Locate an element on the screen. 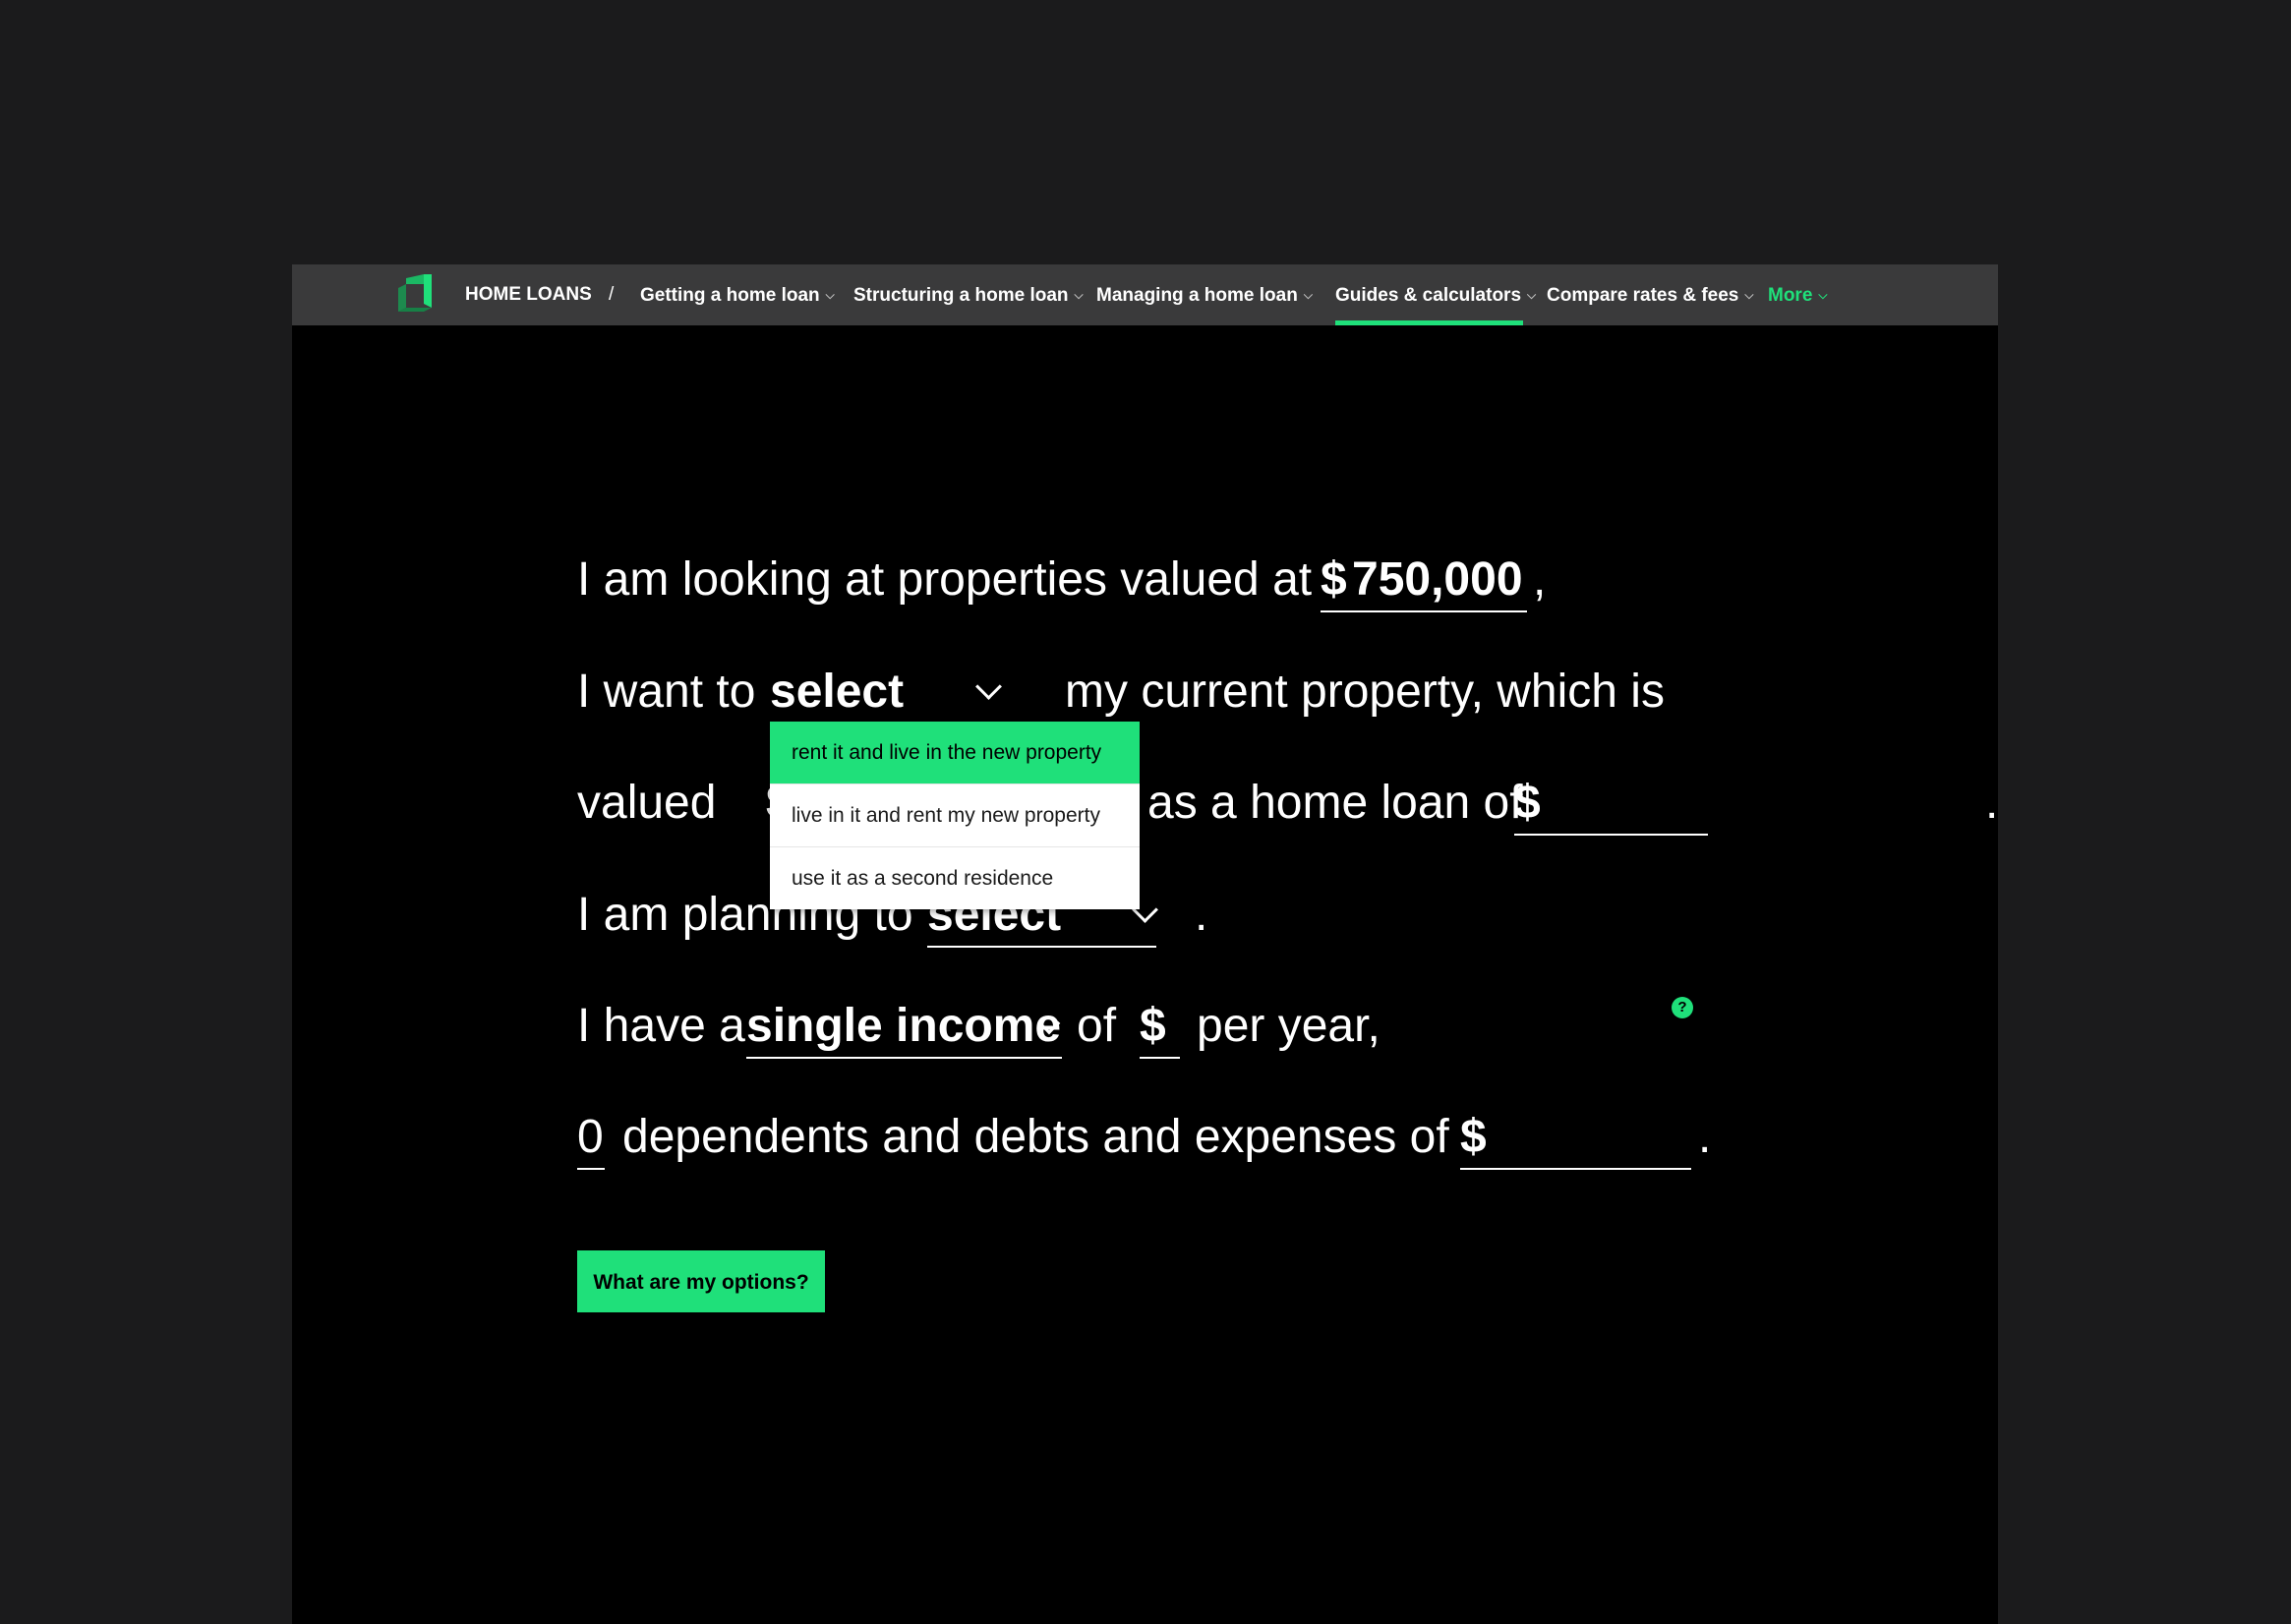 The height and width of the screenshot is (1624, 2291). line-text: per year, is located at coordinates (1289, 1026).